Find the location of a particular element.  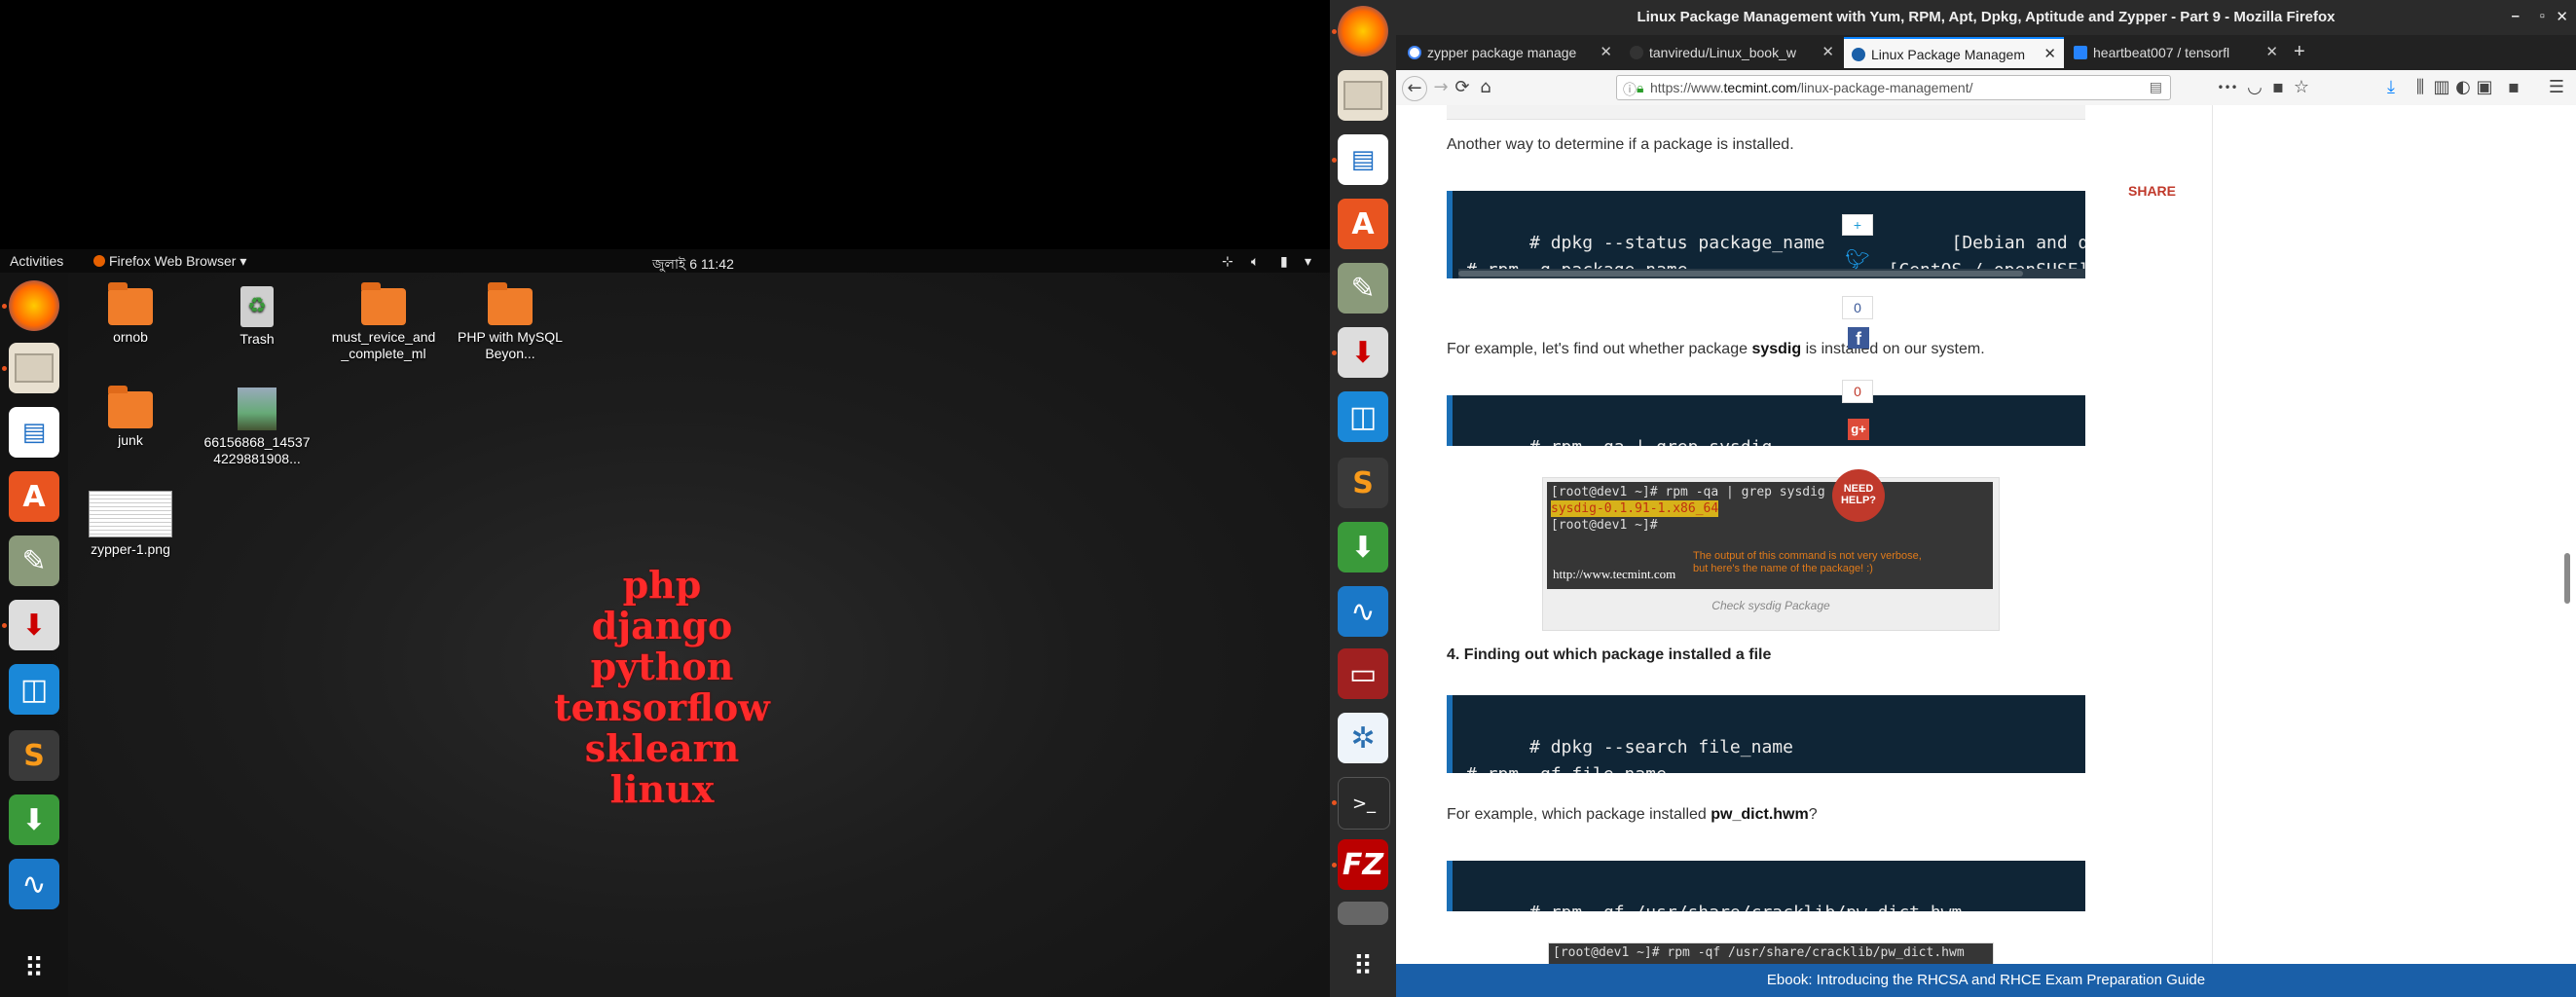

forward-button: → is located at coordinates (1441, 87).